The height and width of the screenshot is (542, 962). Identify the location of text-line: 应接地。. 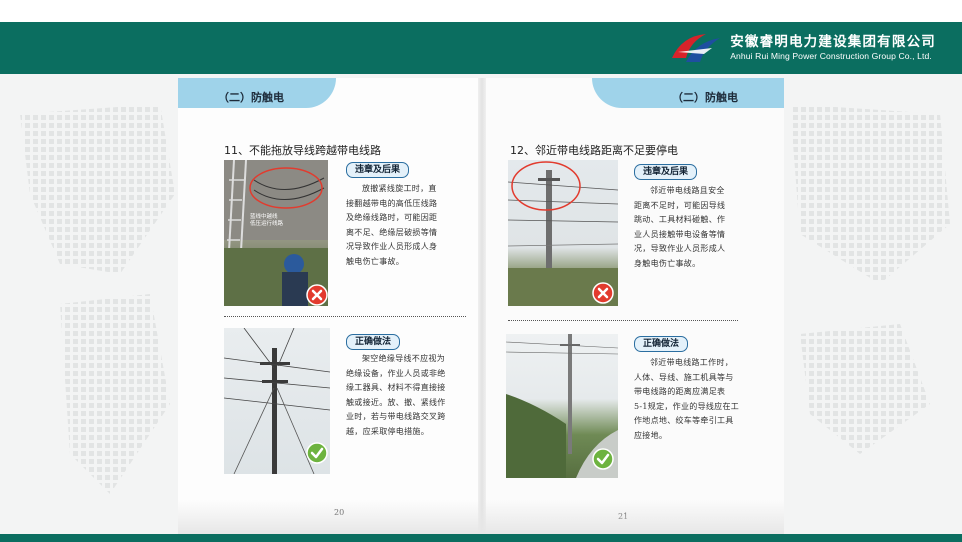
(651, 435).